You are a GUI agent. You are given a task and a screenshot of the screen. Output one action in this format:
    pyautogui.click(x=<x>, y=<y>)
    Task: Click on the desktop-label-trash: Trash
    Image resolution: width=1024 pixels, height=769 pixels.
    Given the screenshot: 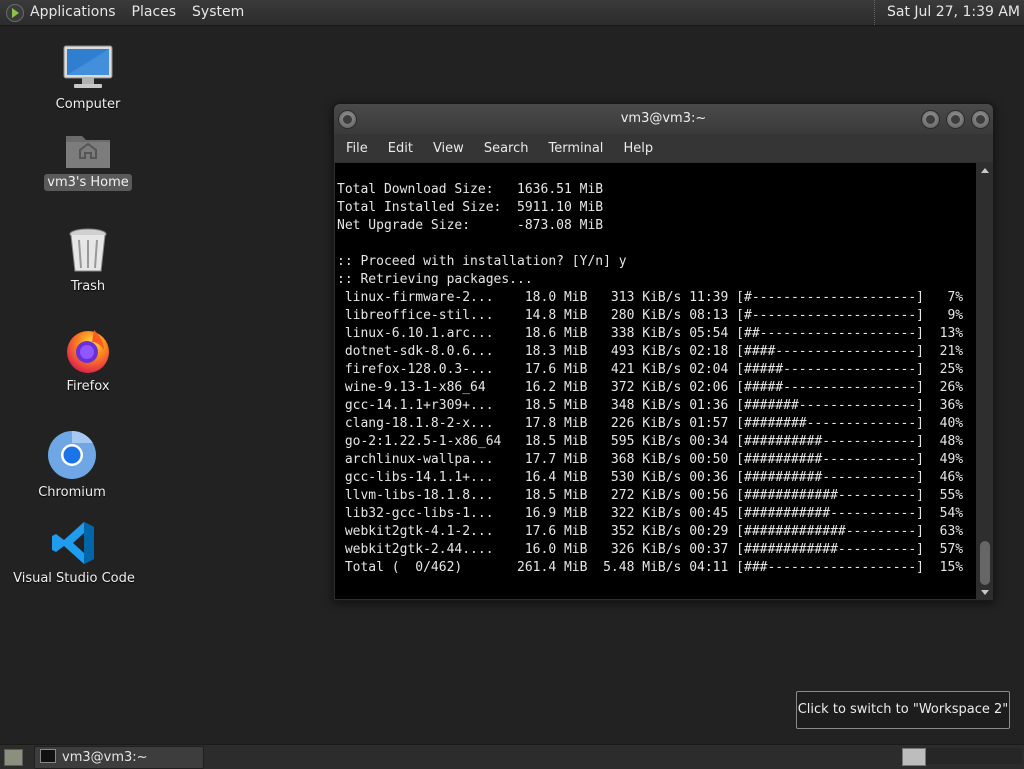 What is the action you would take?
    pyautogui.click(x=88, y=286)
    